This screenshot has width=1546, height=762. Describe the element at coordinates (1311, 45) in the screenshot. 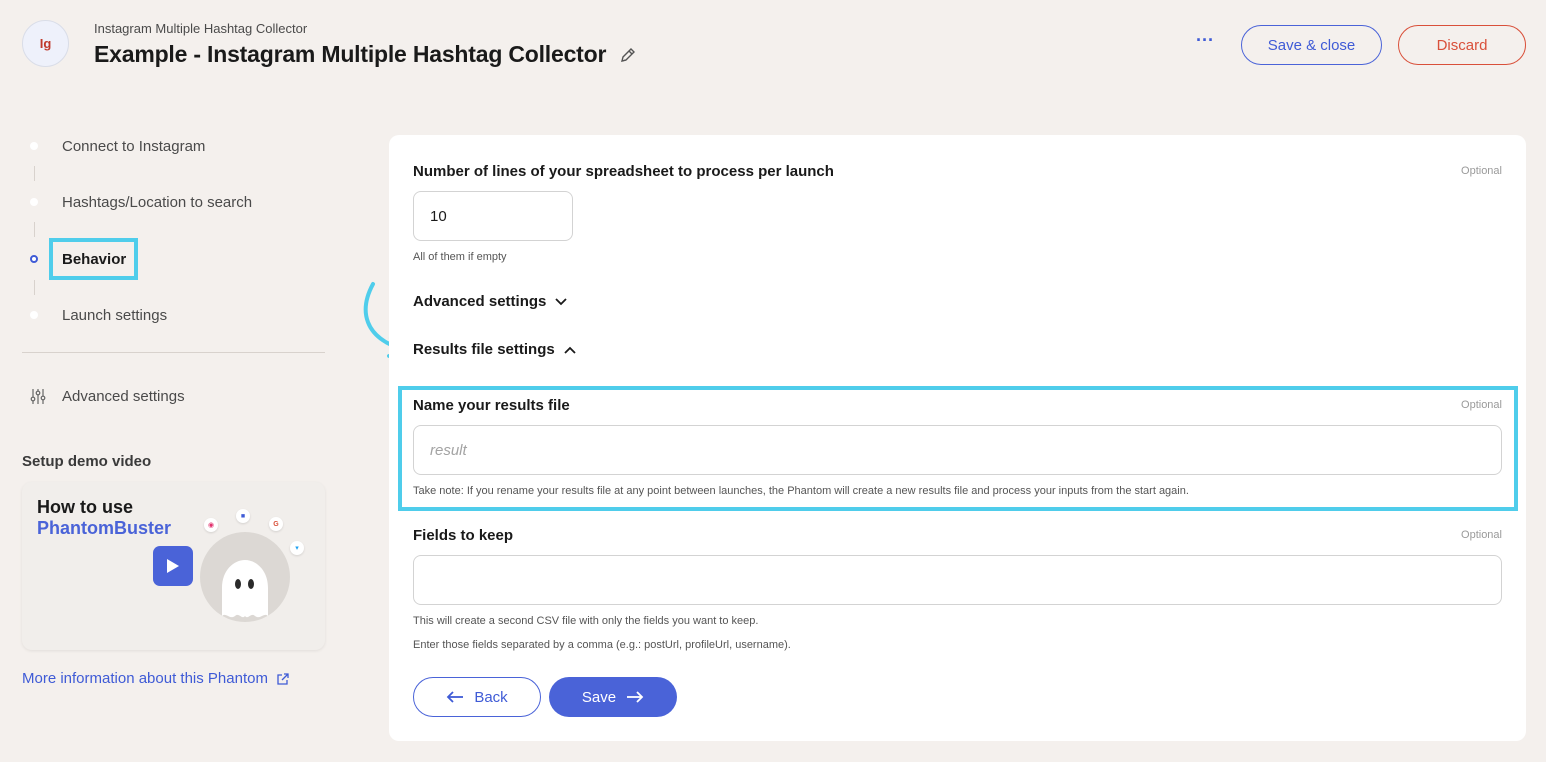

I see `save-and-close-button: Save & close` at that location.